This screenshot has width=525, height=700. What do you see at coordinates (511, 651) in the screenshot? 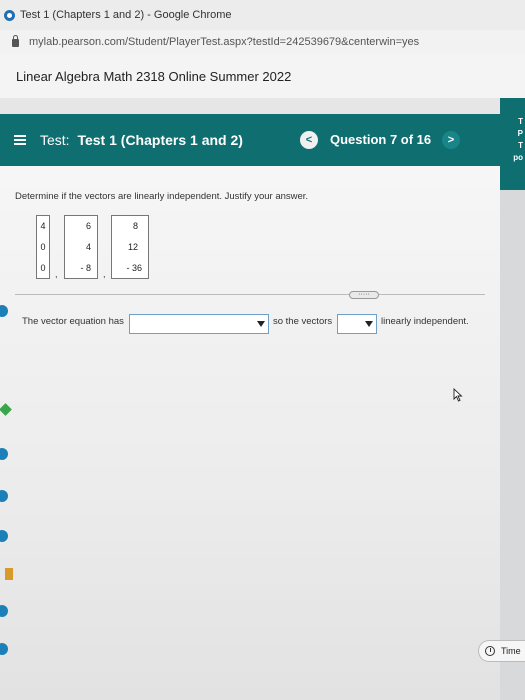
I see `time-label: Time` at bounding box center [511, 651].